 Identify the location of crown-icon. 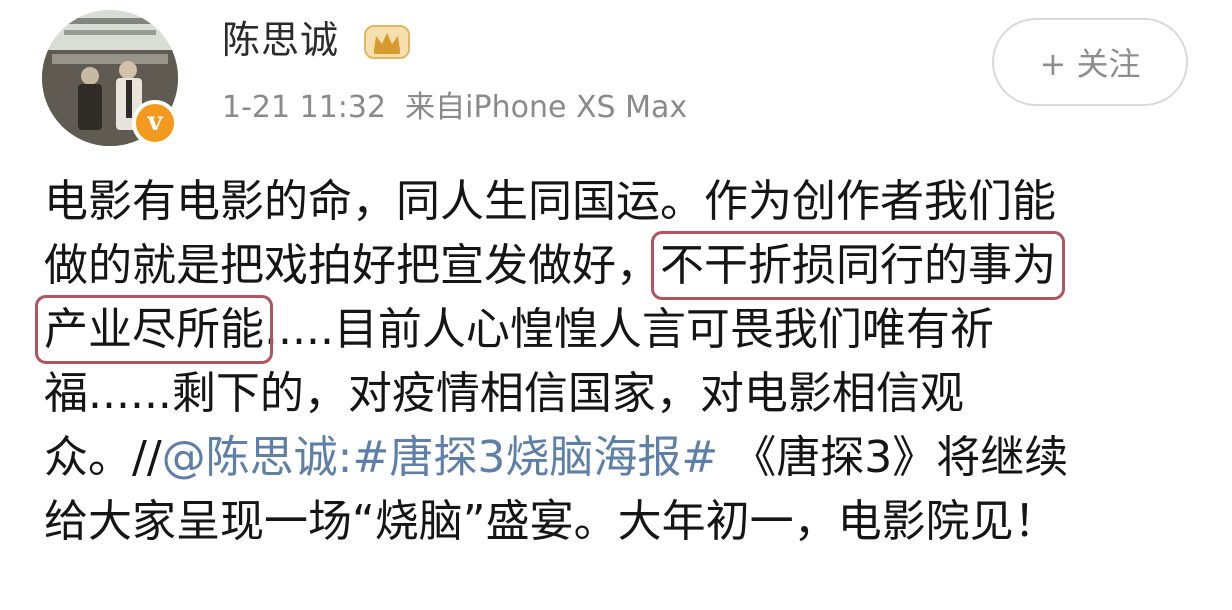
(387, 41).